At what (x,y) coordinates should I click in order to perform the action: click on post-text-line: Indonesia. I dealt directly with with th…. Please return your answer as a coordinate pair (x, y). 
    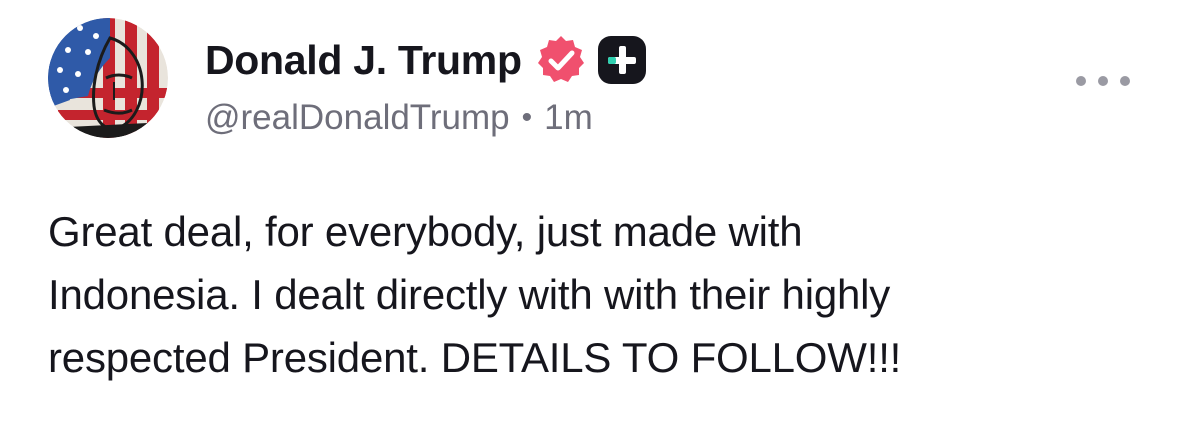
    Looking at the image, I should click on (469, 294).